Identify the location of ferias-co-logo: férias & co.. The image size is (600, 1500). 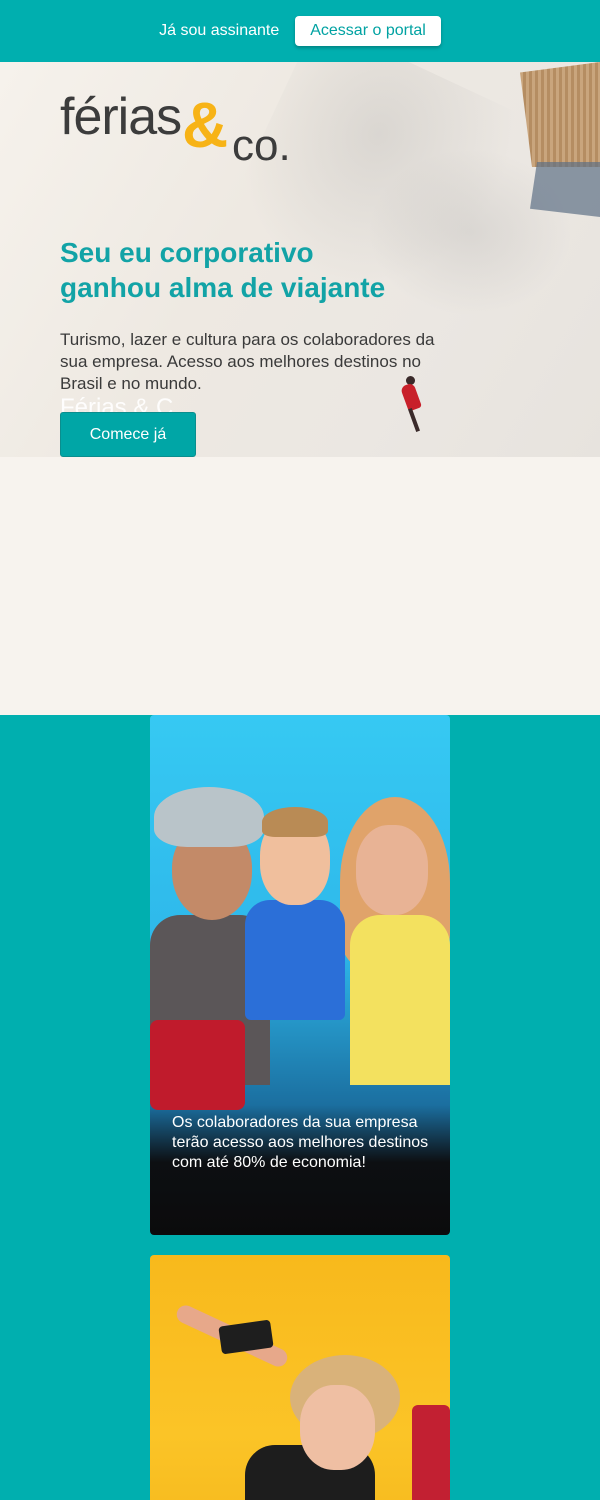
(190, 128).